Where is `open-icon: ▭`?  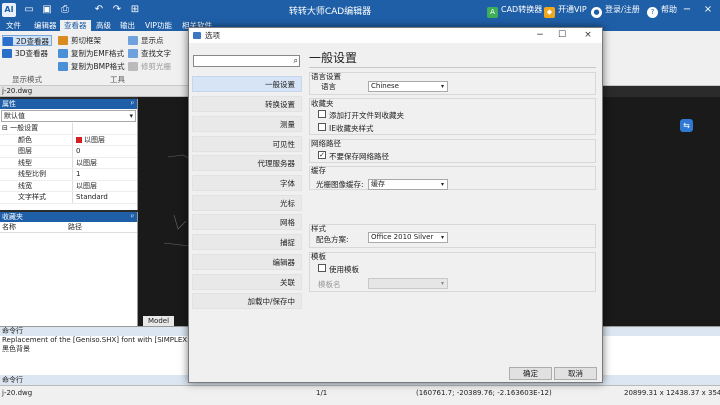
open-icon: ▭ is located at coordinates (29, 10).